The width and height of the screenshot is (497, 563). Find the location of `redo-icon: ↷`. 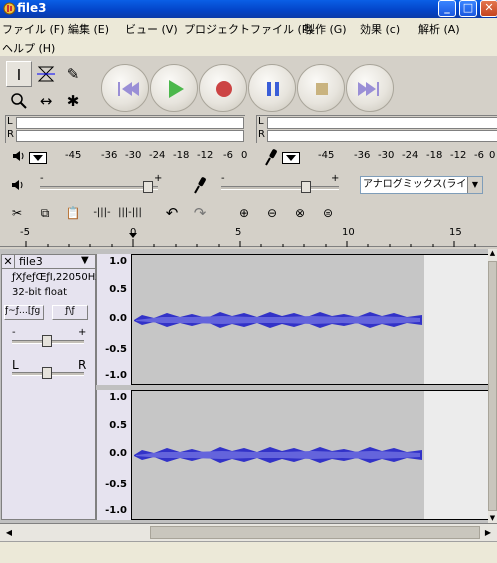

redo-icon: ↷ is located at coordinates (200, 213).